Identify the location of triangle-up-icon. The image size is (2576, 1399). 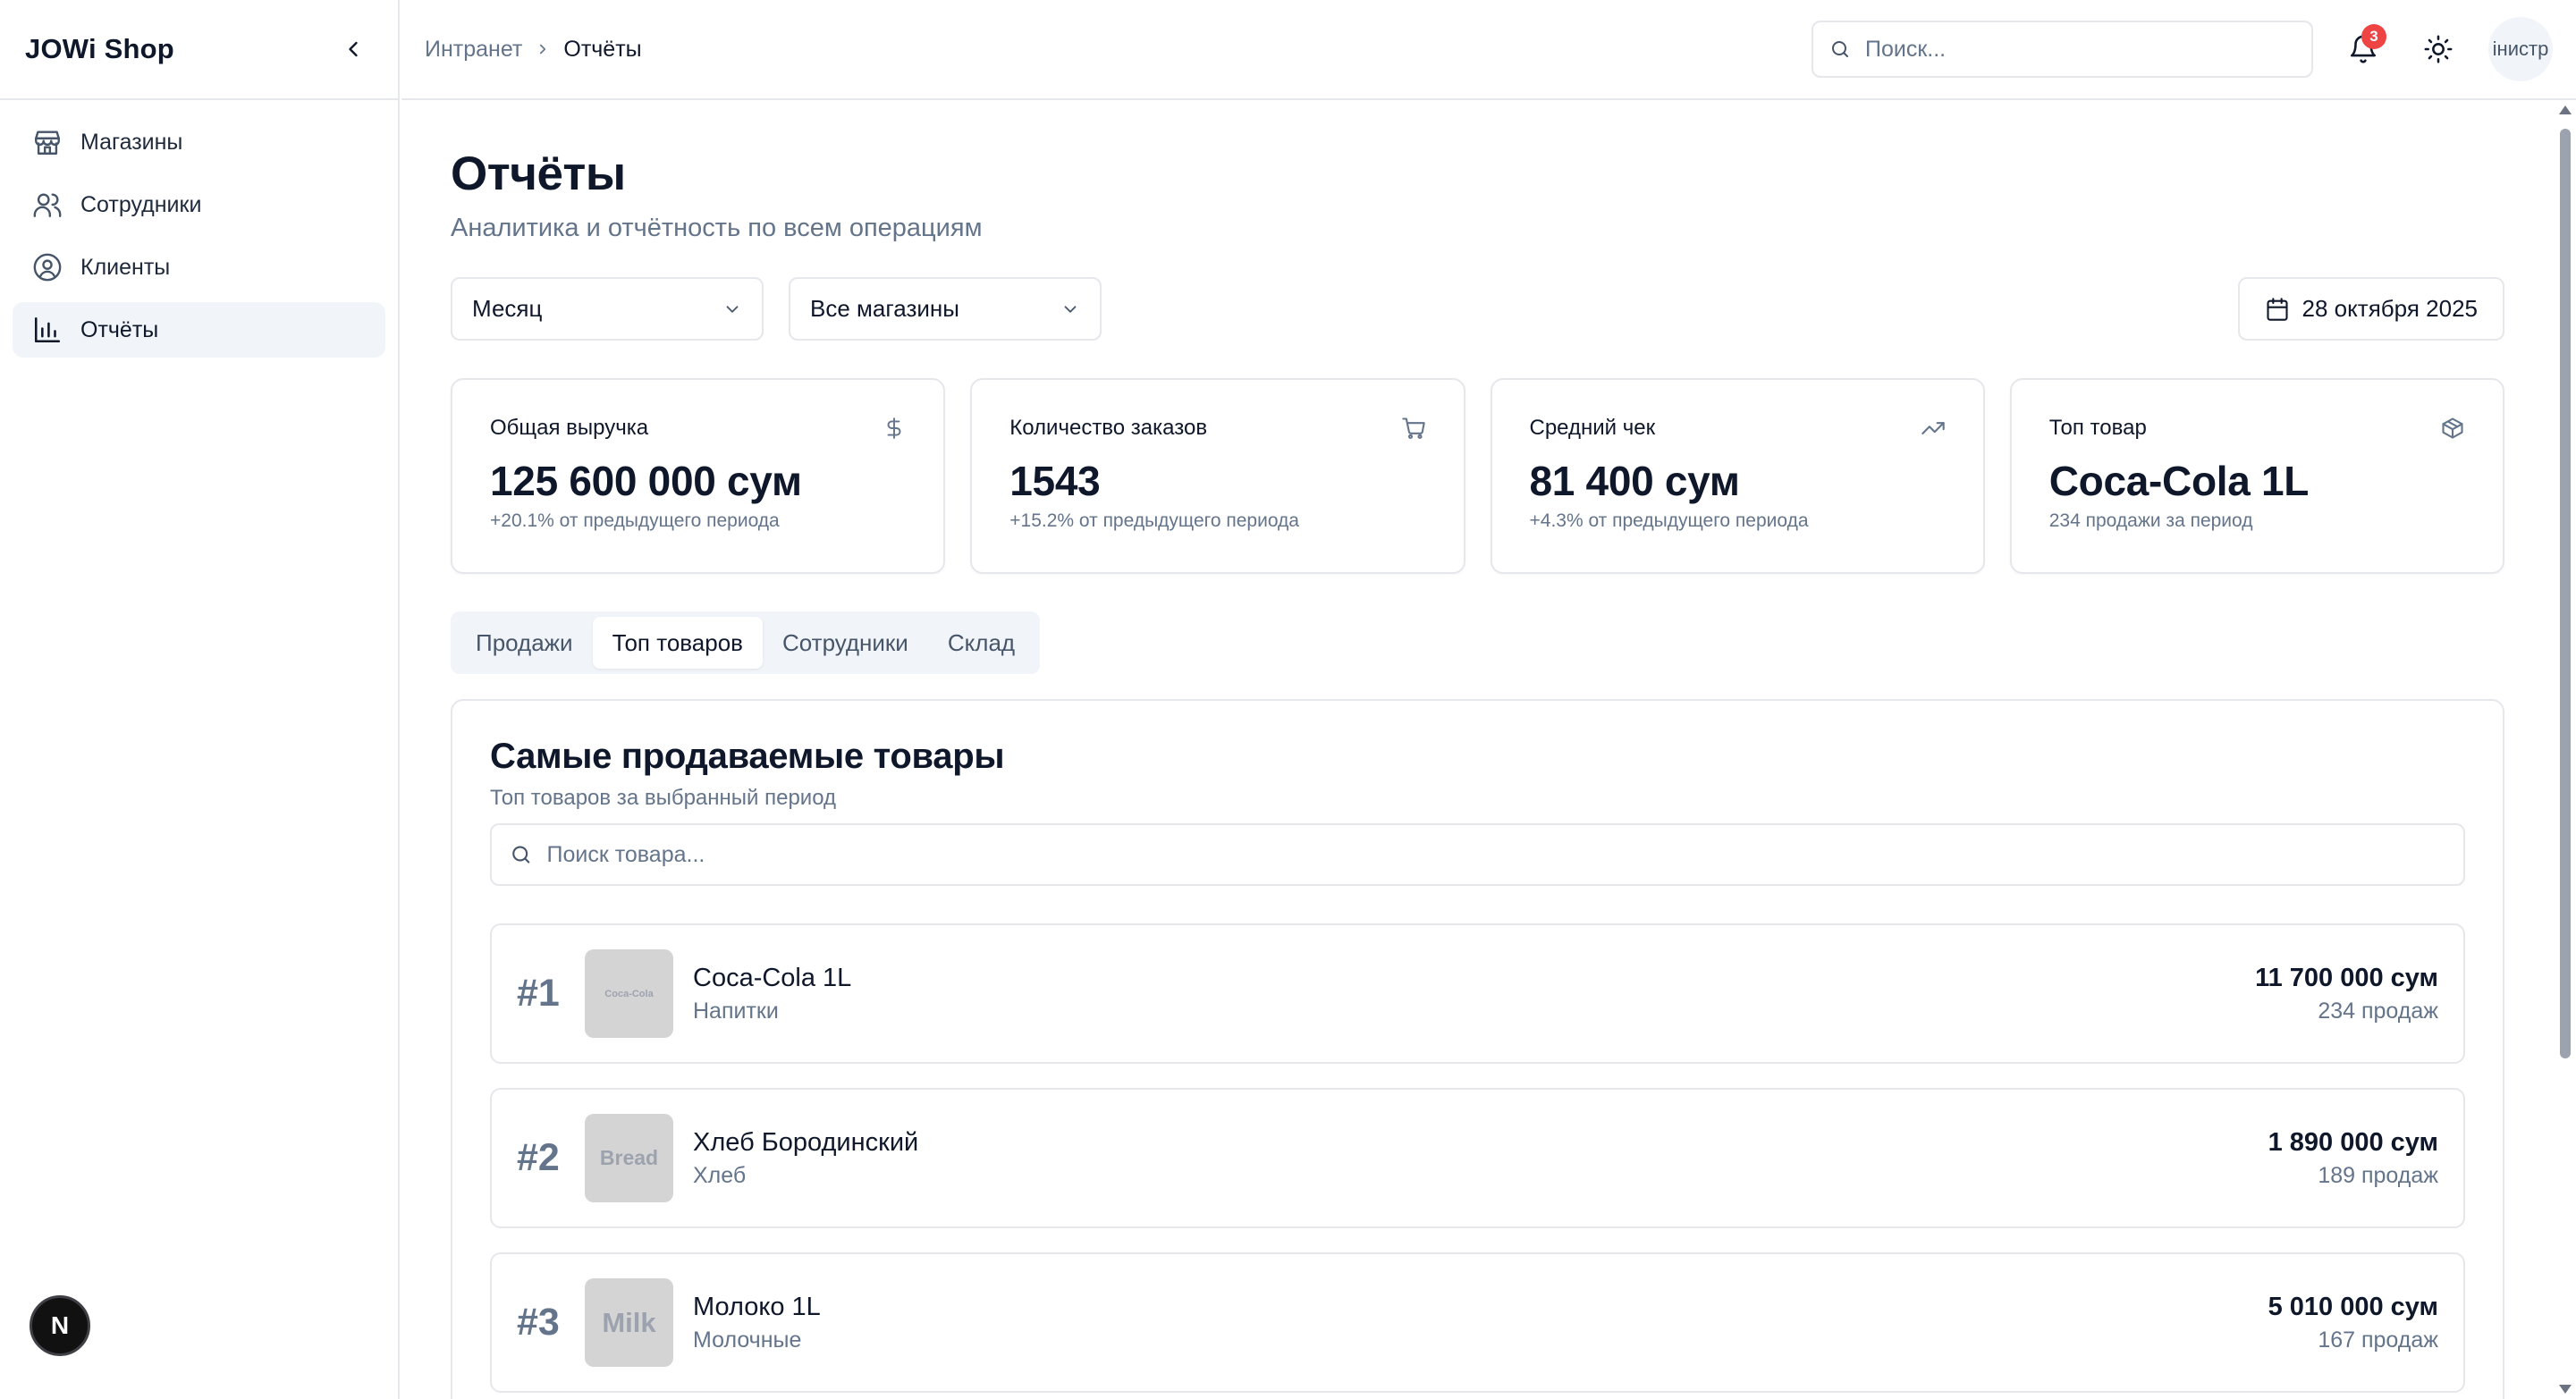
(2565, 110).